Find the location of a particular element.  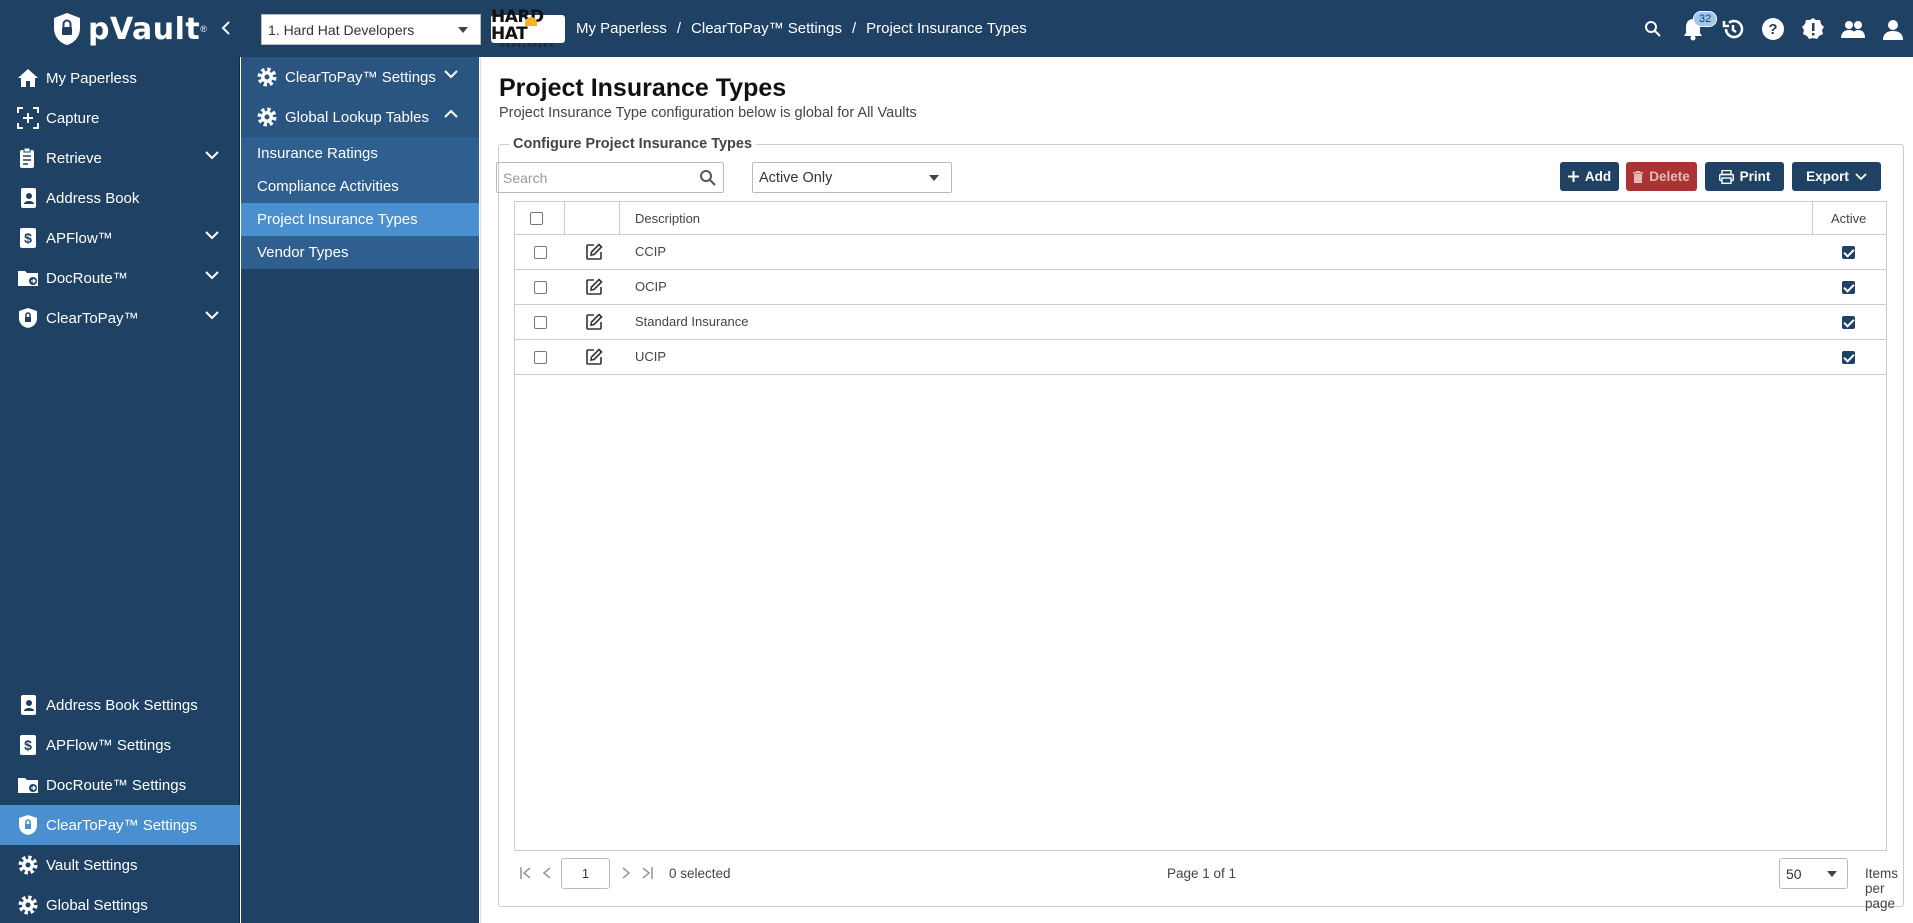

row-description: Standard Insurance is located at coordinates (692, 321).